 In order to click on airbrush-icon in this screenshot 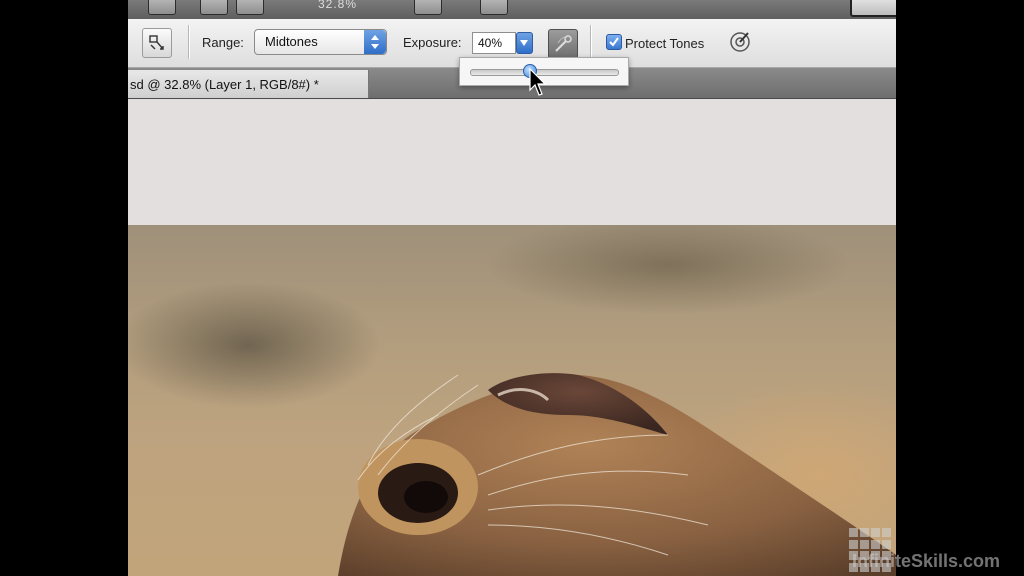, I will do `click(563, 43)`.